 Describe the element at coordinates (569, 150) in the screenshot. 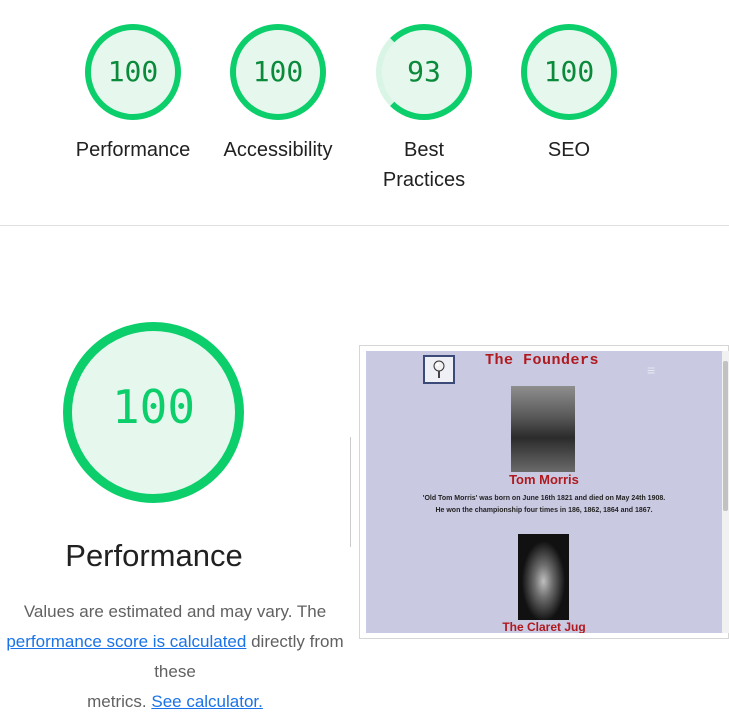

I see `gauge-label: SEO` at that location.